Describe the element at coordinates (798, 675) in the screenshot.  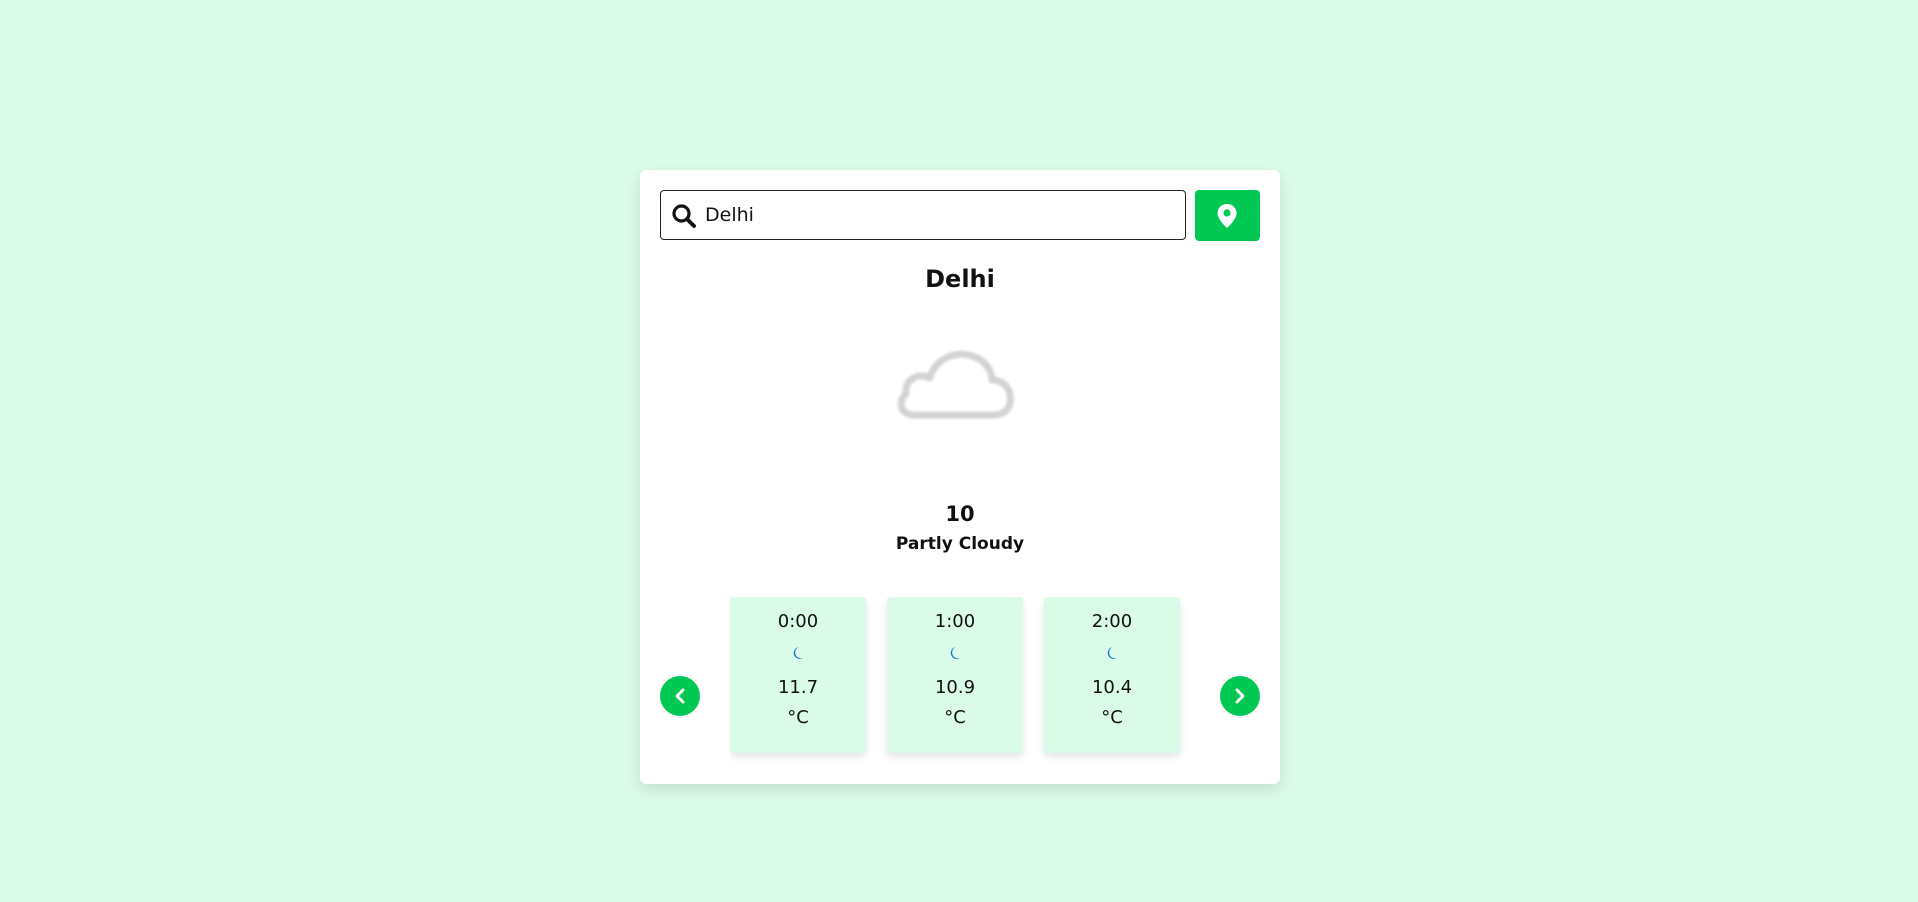
I see `hour-card: 0:00 11.7 °C` at that location.